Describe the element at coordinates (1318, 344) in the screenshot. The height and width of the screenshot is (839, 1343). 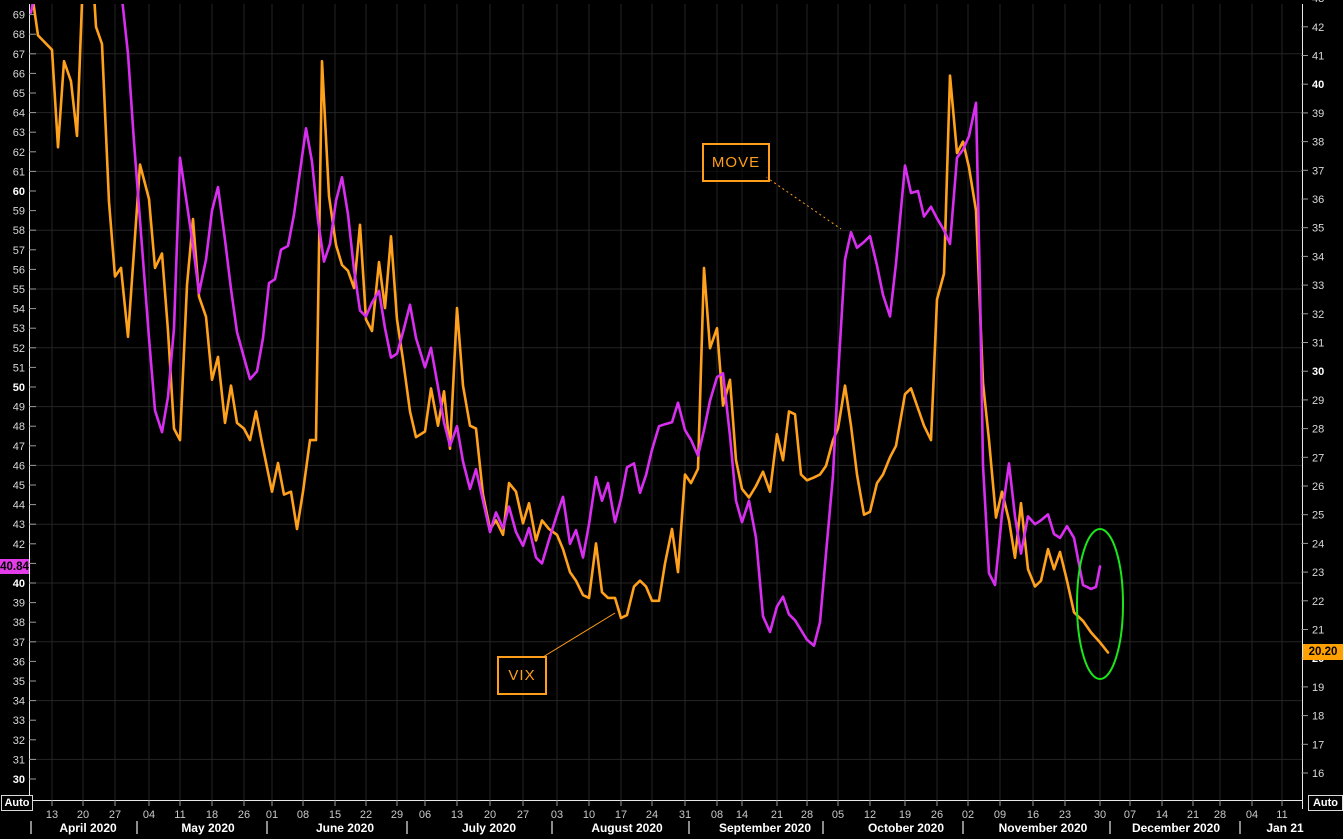
I see `right-axis-tick-label: 31` at that location.